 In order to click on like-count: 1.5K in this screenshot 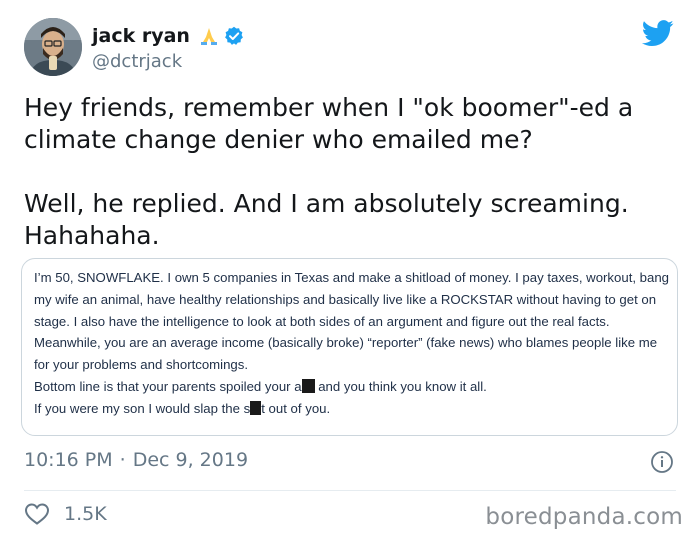, I will do `click(85, 514)`.